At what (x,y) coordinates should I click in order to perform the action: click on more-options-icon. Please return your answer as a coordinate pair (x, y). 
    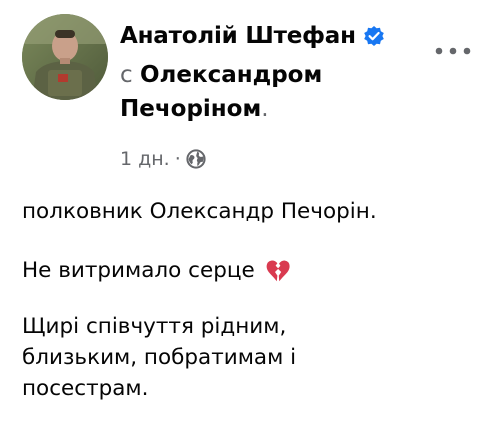
    Looking at the image, I should click on (453, 51).